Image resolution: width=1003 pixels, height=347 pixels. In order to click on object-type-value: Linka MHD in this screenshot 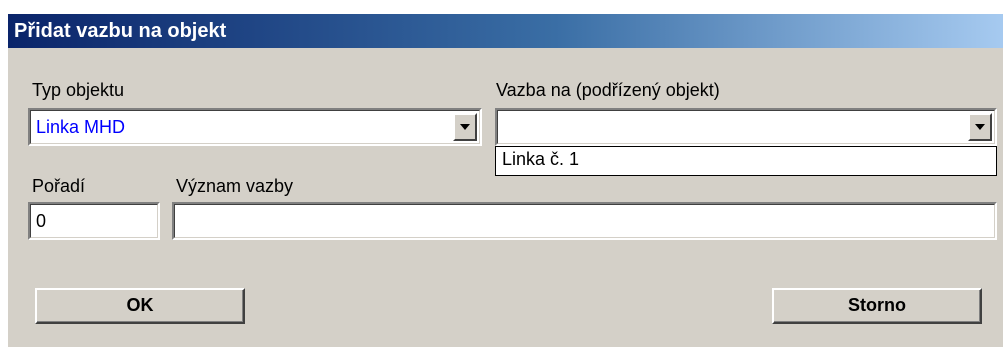, I will do `click(81, 127)`.